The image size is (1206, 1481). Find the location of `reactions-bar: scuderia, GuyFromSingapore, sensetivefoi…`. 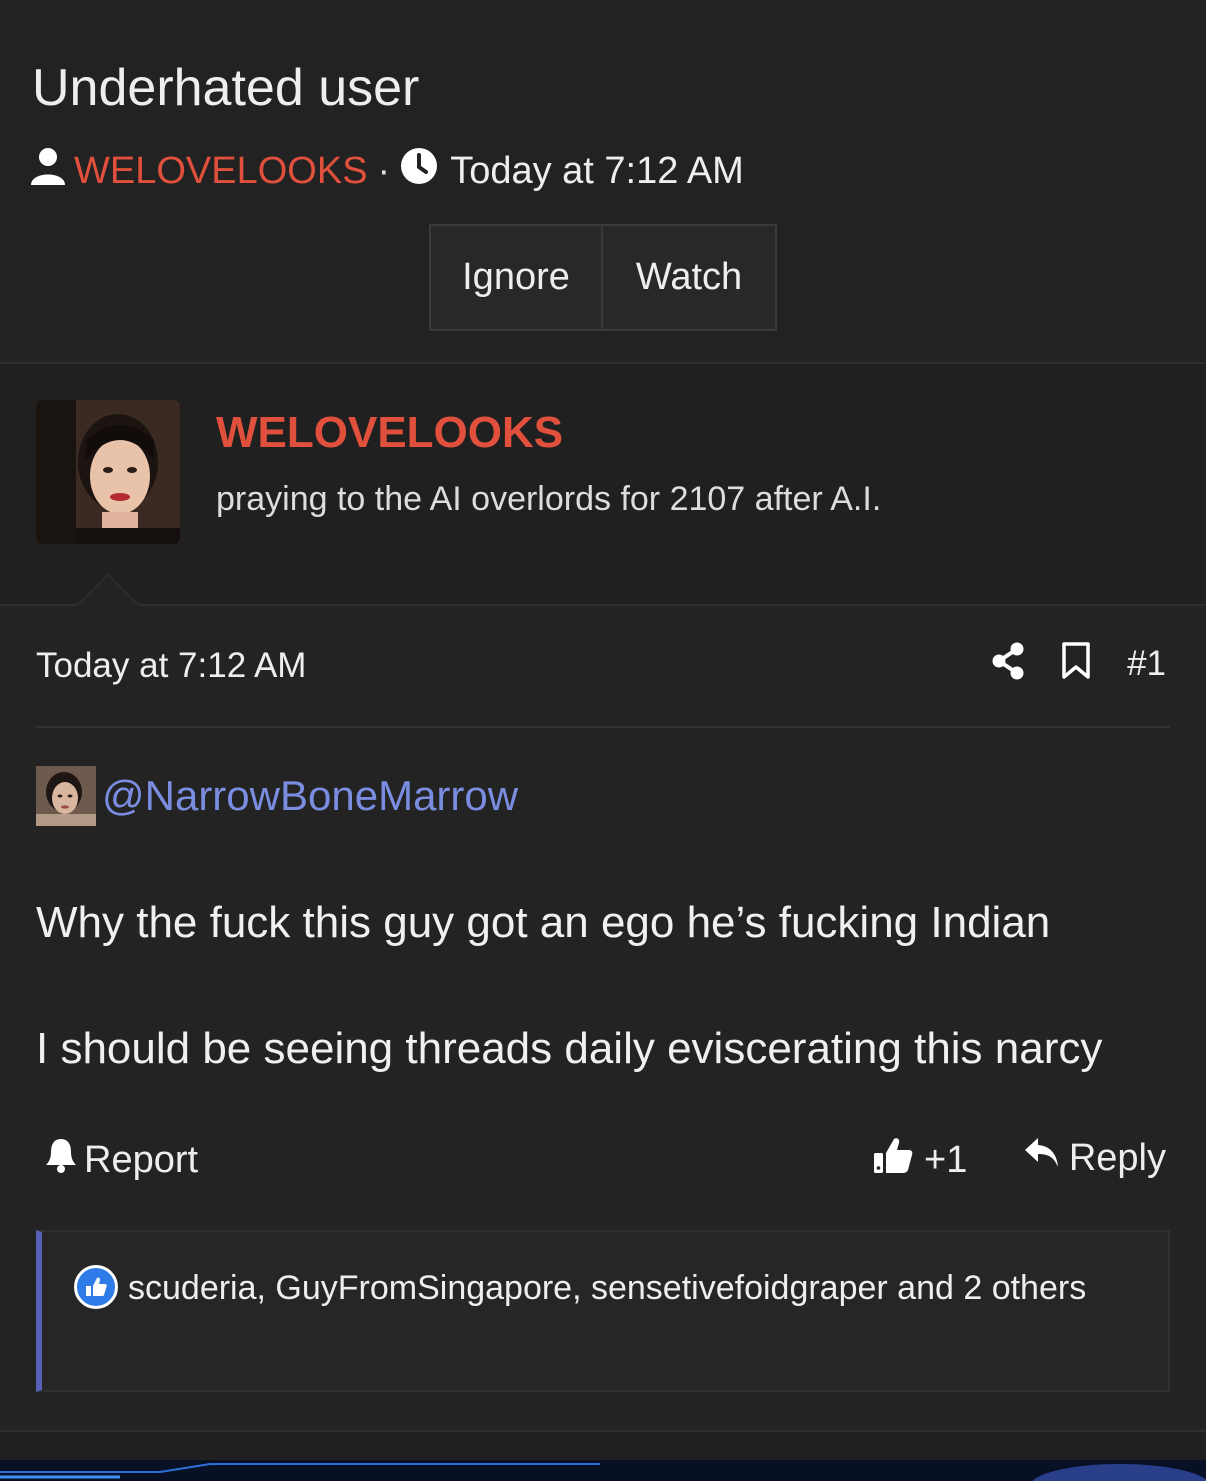

reactions-bar: scuderia, GuyFromSingapore, sensetivefoi… is located at coordinates (603, 1311).